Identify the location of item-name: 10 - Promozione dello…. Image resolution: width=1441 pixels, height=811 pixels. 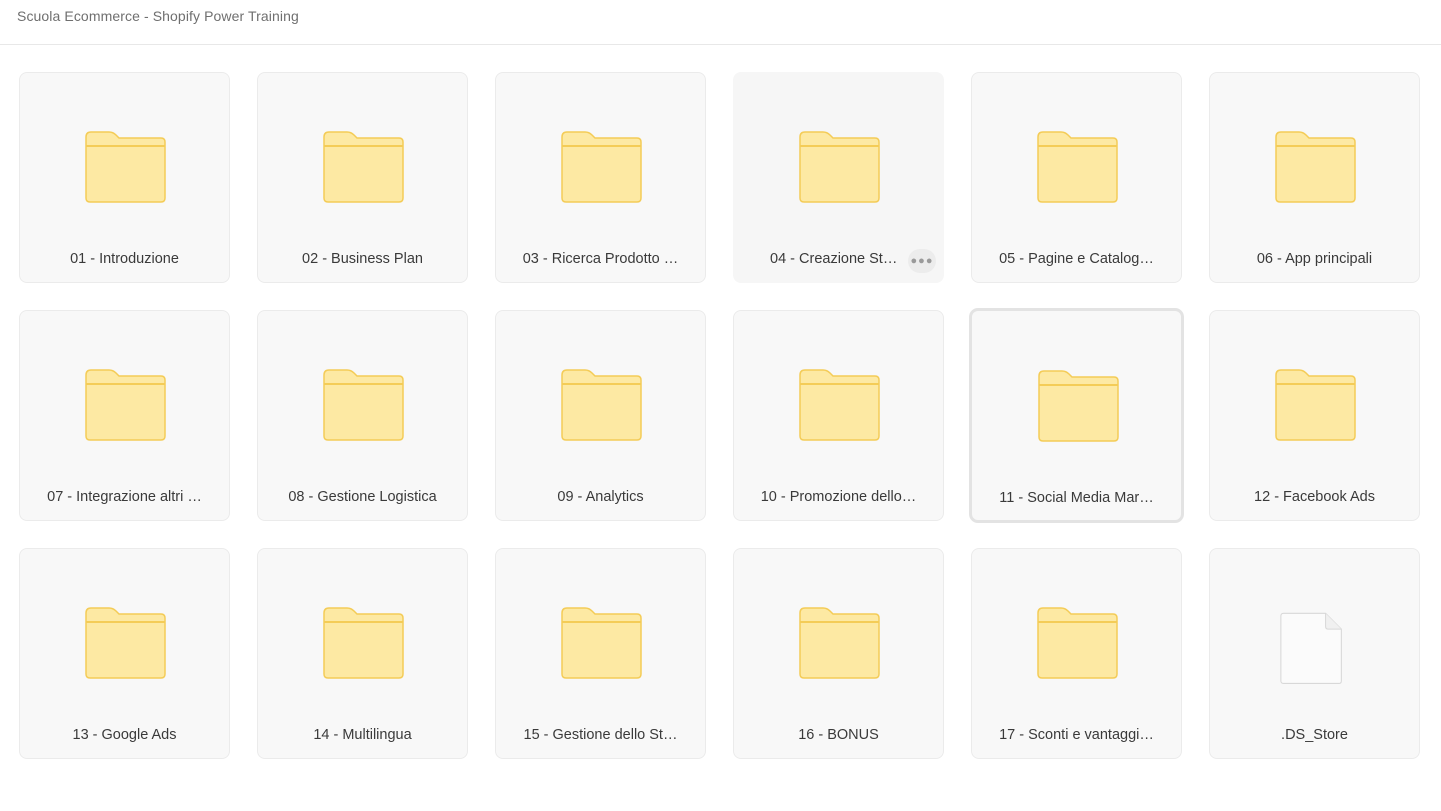
(838, 497).